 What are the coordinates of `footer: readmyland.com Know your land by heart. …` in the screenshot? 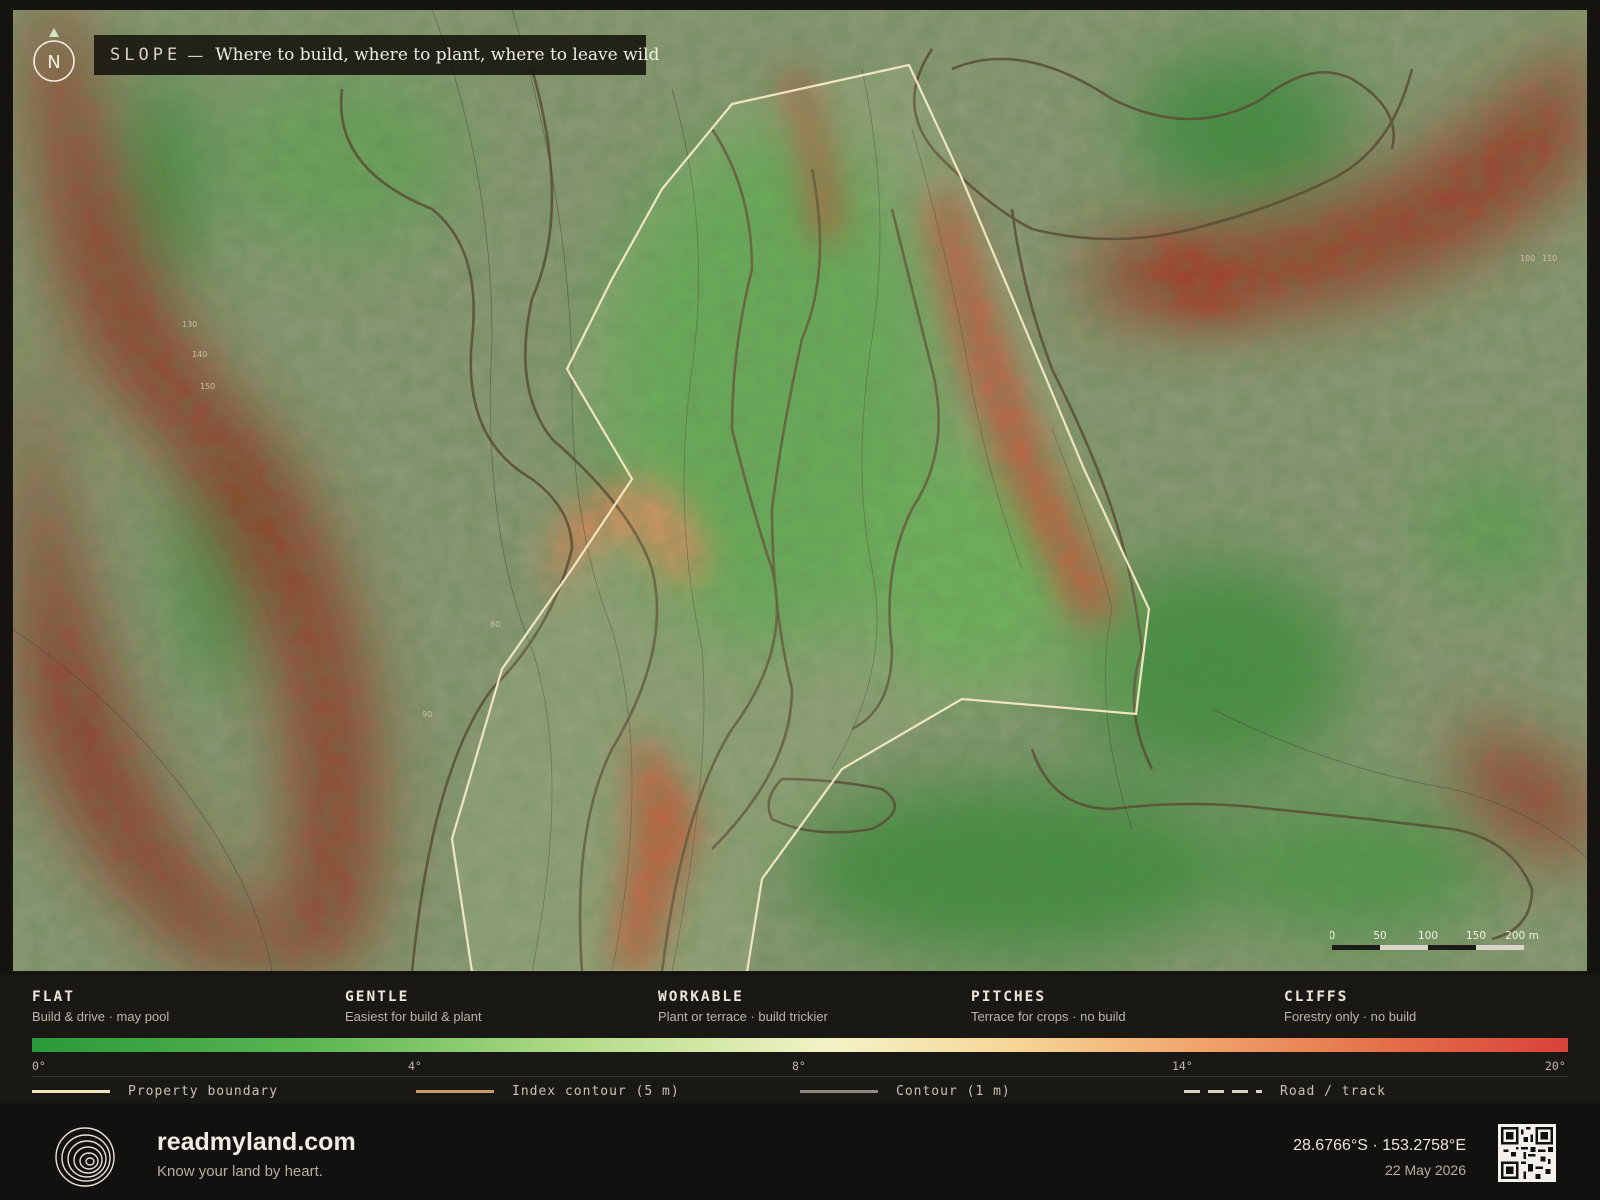 It's located at (800, 1152).